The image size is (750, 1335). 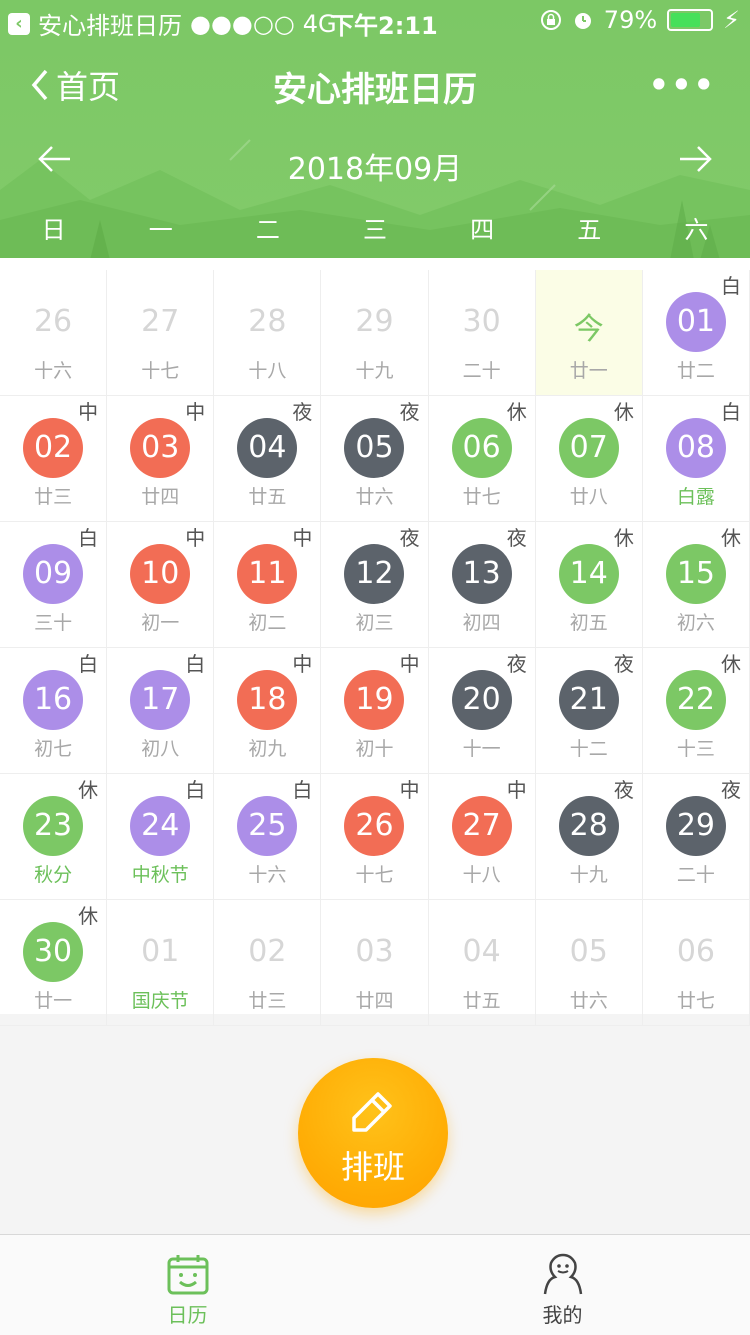 What do you see at coordinates (53, 230) in the screenshot?
I see `weekday-sun: 日` at bounding box center [53, 230].